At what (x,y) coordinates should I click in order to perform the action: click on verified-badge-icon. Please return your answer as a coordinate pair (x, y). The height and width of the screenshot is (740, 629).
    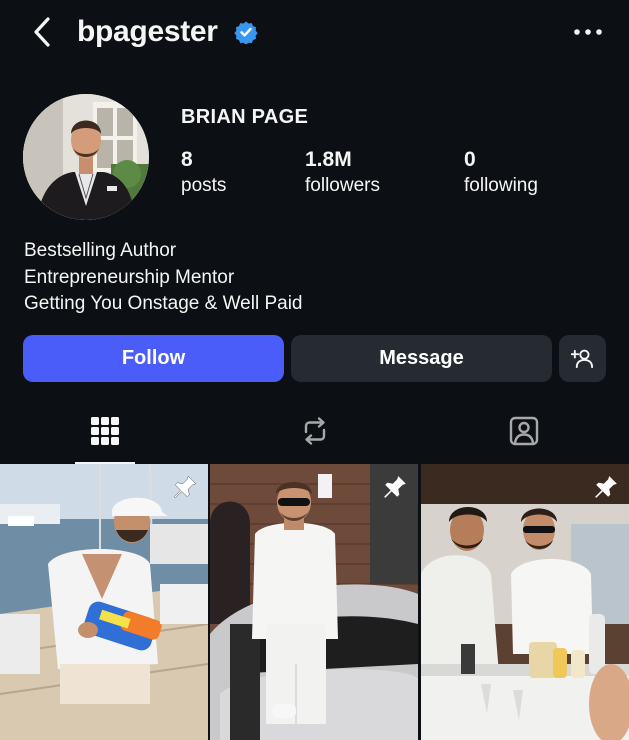
    Looking at the image, I should click on (246, 32).